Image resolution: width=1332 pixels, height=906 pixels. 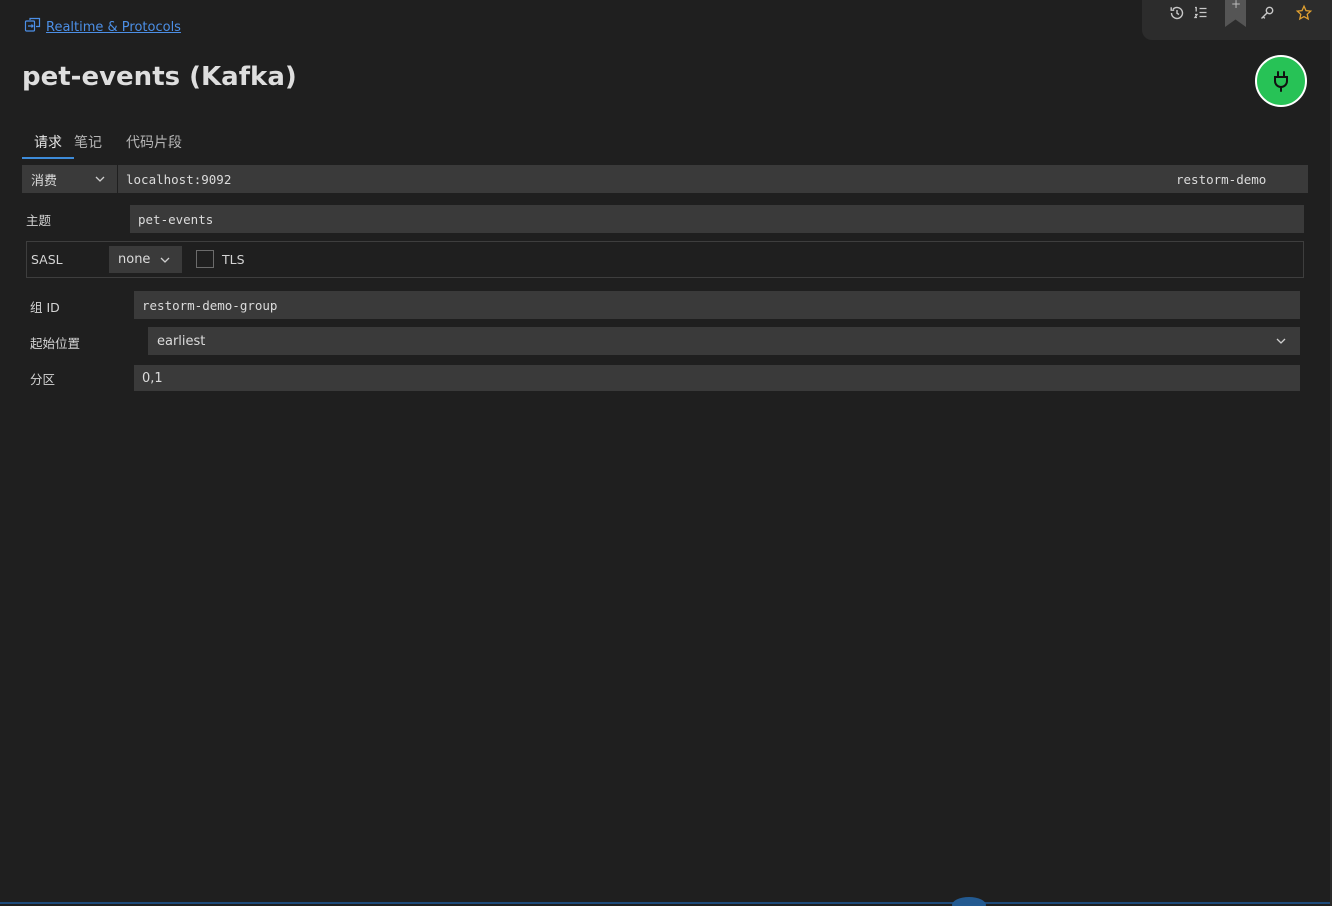 What do you see at coordinates (39, 220) in the screenshot?
I see `topic-label: 主题` at bounding box center [39, 220].